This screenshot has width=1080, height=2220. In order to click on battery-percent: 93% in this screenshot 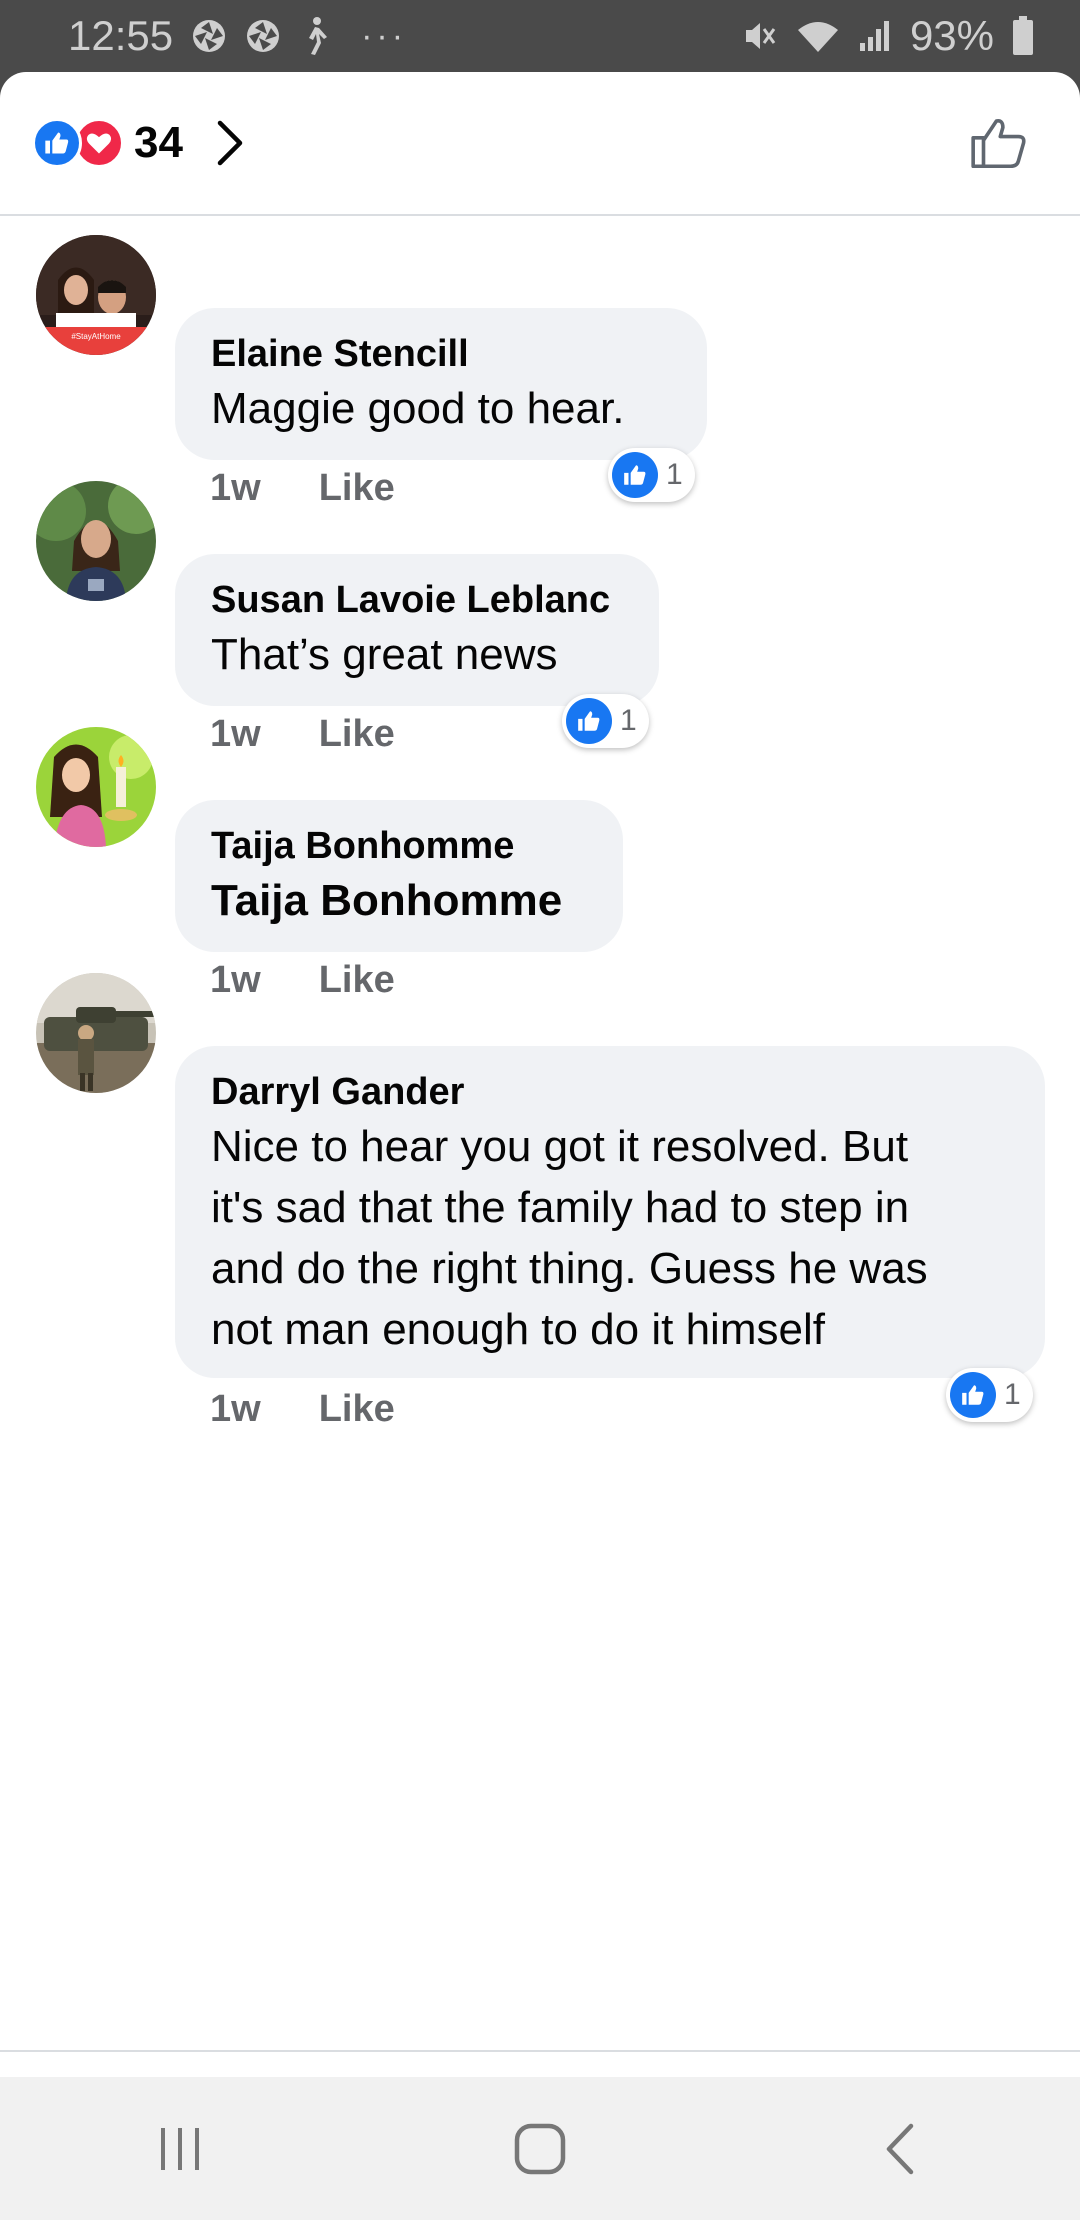, I will do `click(951, 35)`.